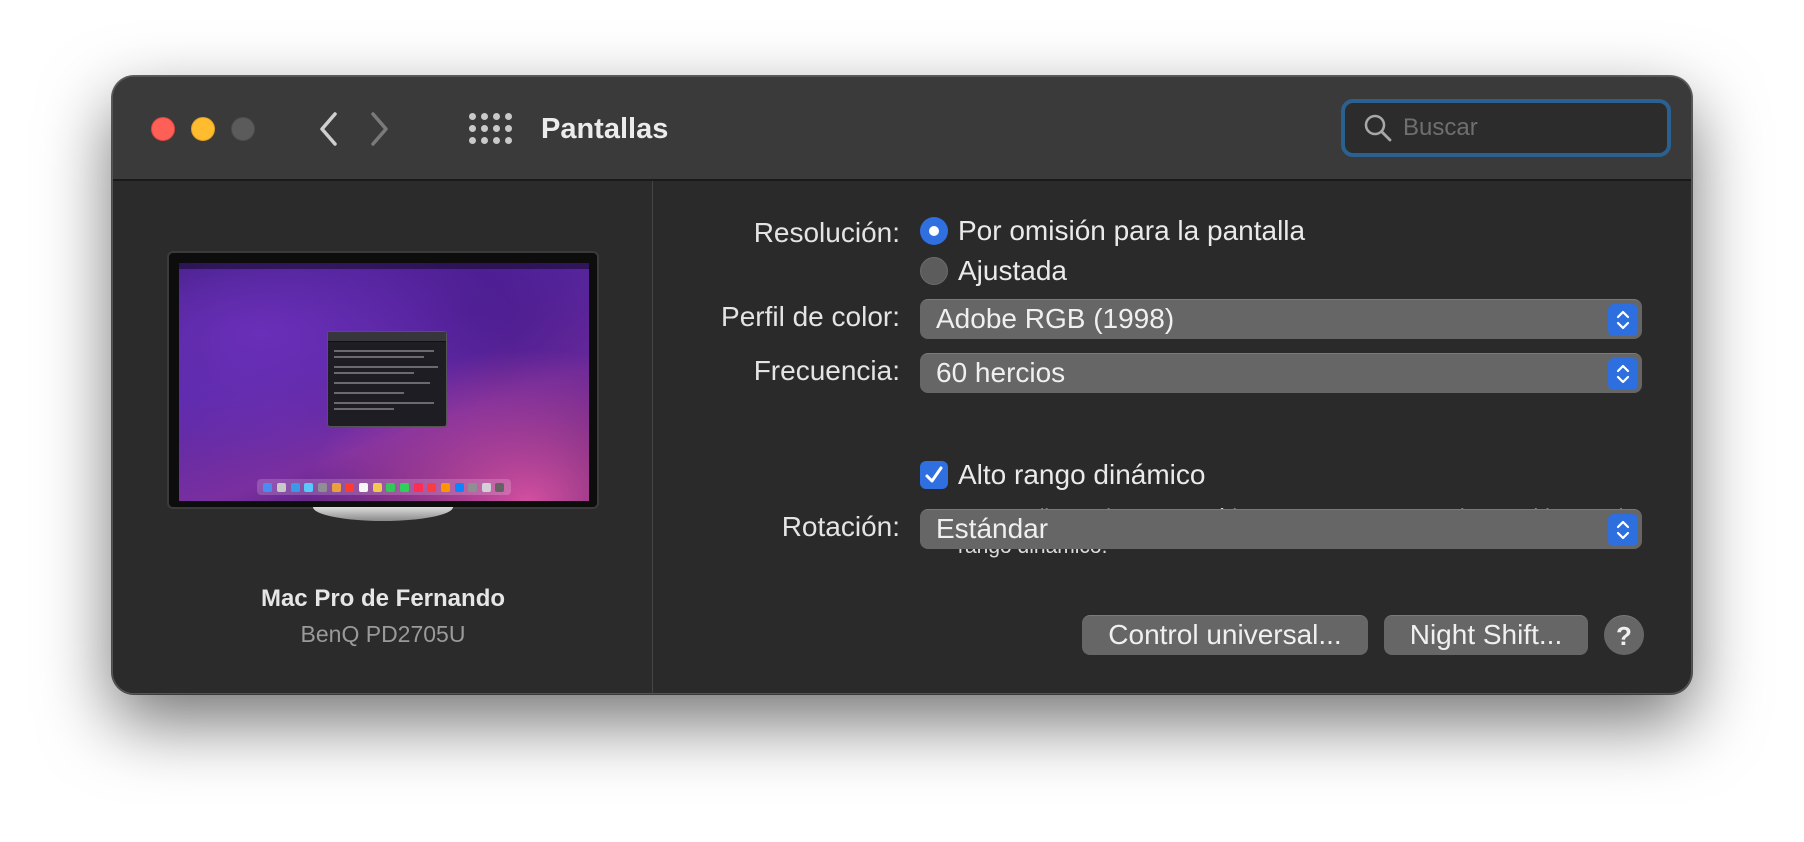 This screenshot has width=1804, height=842. I want to click on frequency-label: Frecuencia:, so click(826, 370).